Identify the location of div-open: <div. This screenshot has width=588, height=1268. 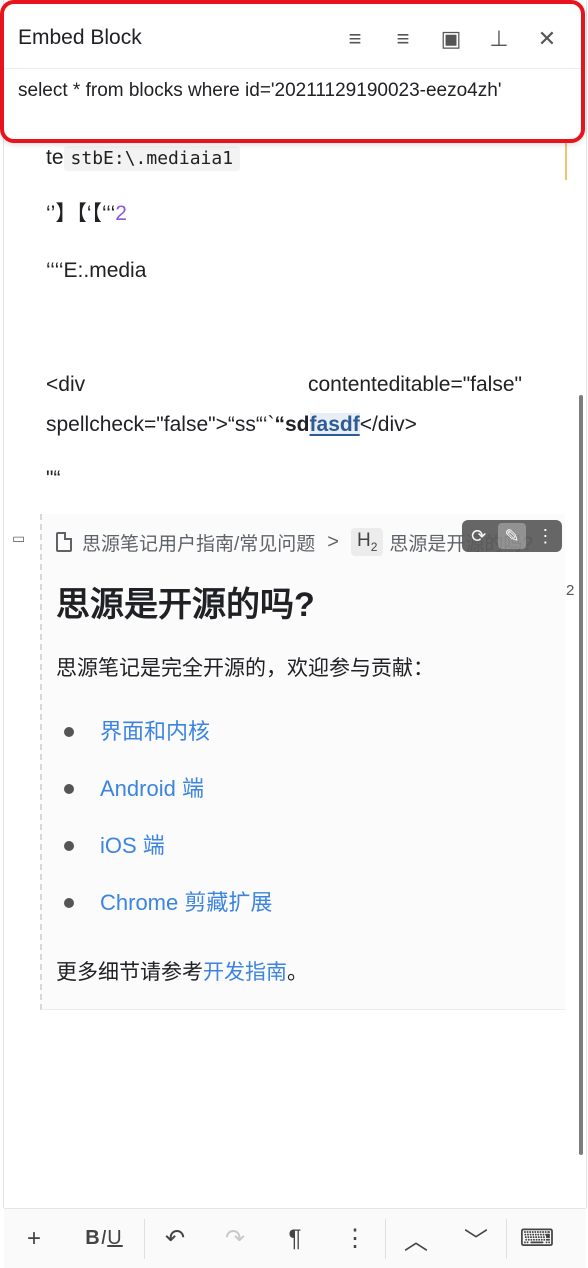
(66, 384).